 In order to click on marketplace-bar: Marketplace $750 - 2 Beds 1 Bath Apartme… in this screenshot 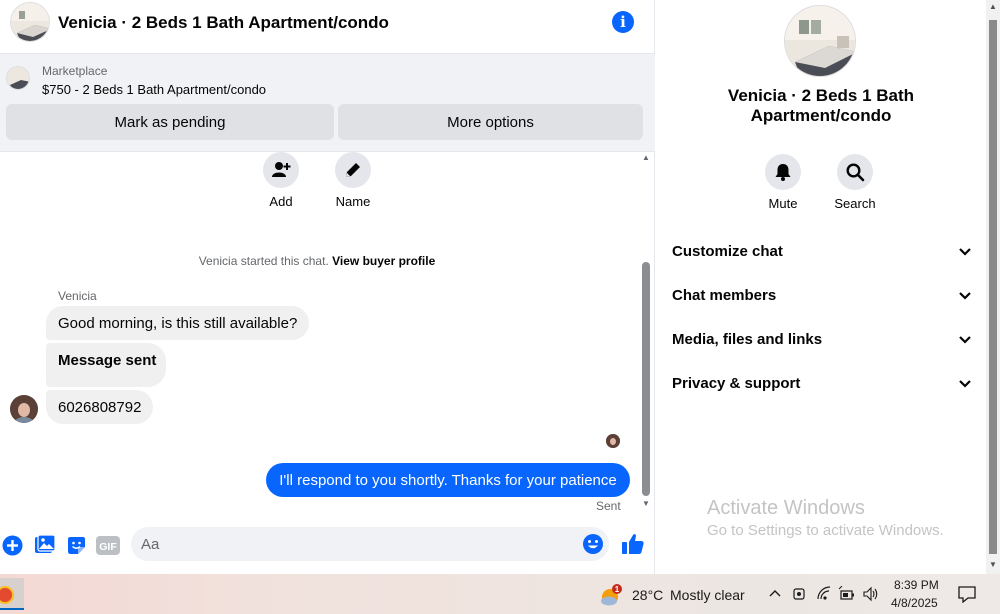, I will do `click(327, 102)`.